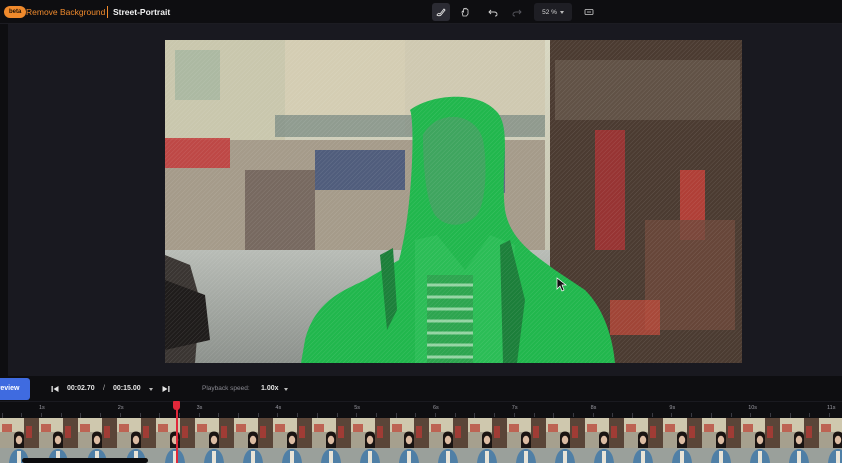  What do you see at coordinates (15, 389) in the screenshot?
I see `preview-button: Preview` at bounding box center [15, 389].